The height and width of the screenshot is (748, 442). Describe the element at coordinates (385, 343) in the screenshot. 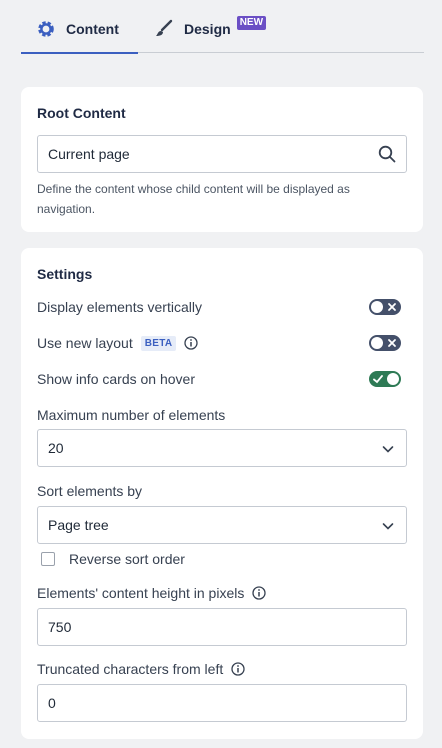

I see `new-layout-toggle` at that location.